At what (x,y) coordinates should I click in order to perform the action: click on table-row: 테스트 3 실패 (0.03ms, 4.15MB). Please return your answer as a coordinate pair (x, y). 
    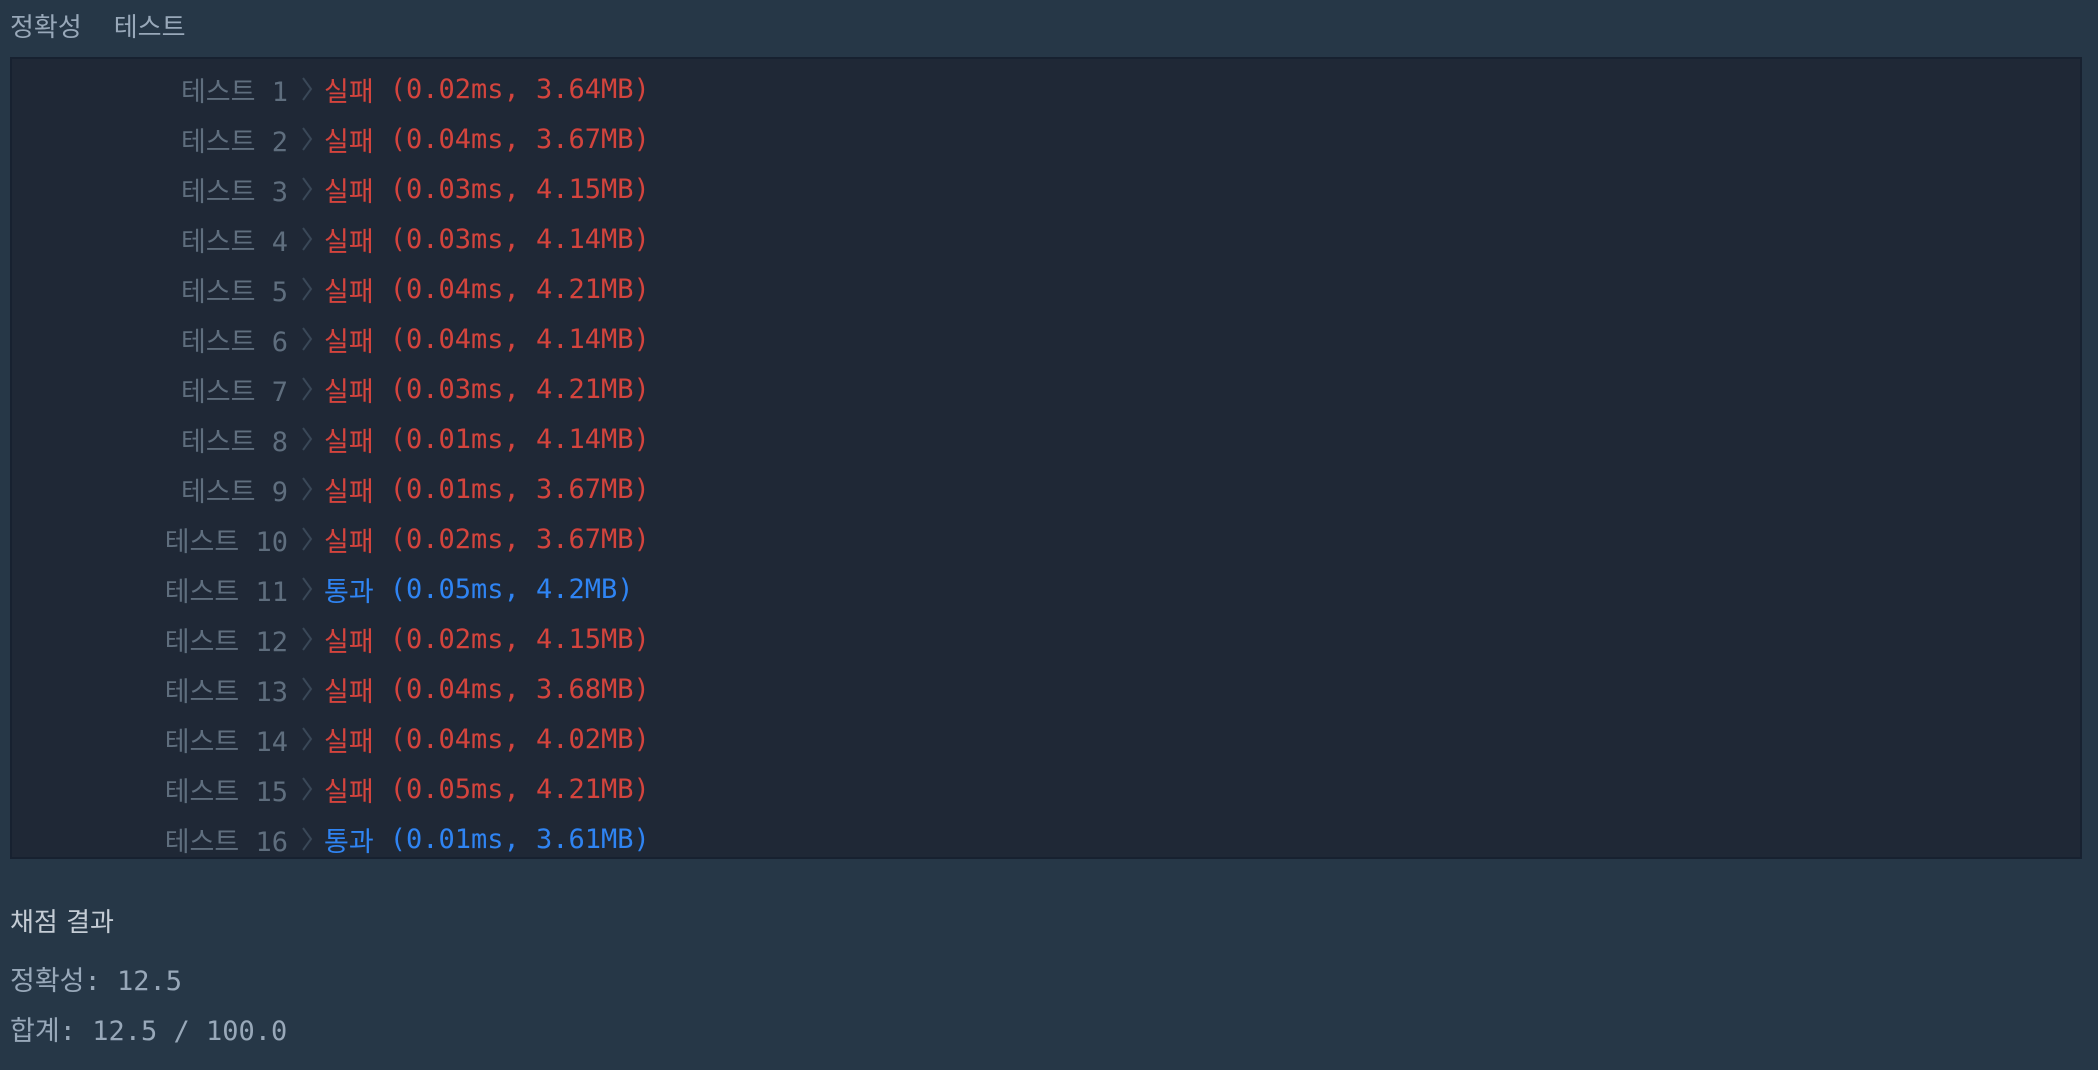
    Looking at the image, I should click on (1046, 189).